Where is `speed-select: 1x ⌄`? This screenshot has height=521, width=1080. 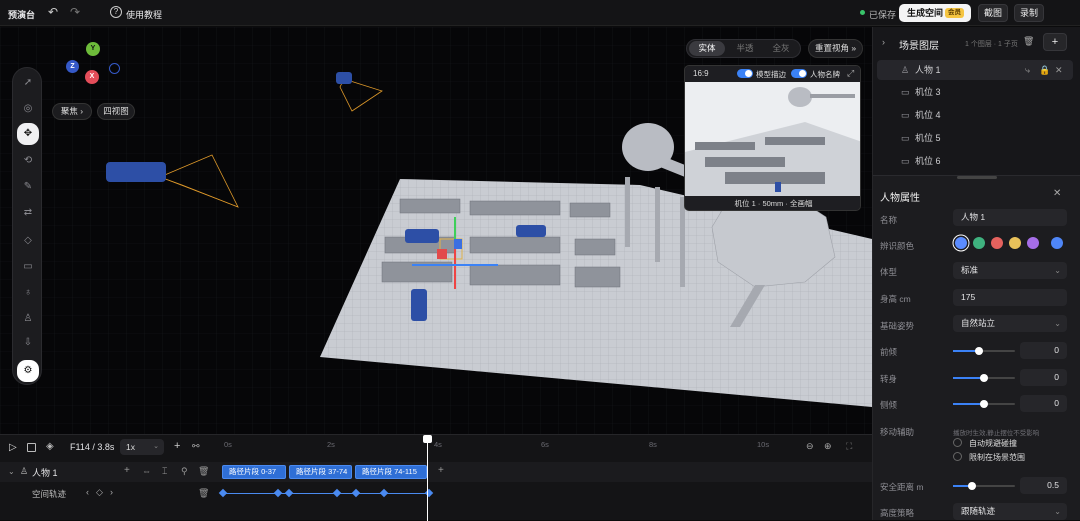 speed-select: 1x ⌄ is located at coordinates (142, 447).